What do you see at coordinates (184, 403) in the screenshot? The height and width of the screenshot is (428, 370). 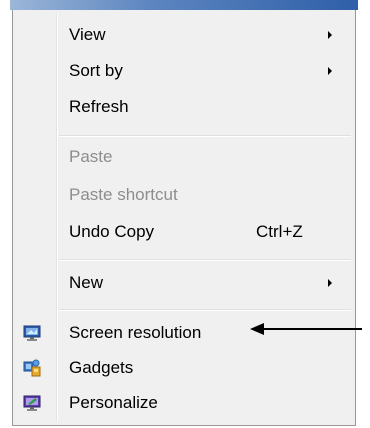 I see `menu-item-personalize: Personalize` at bounding box center [184, 403].